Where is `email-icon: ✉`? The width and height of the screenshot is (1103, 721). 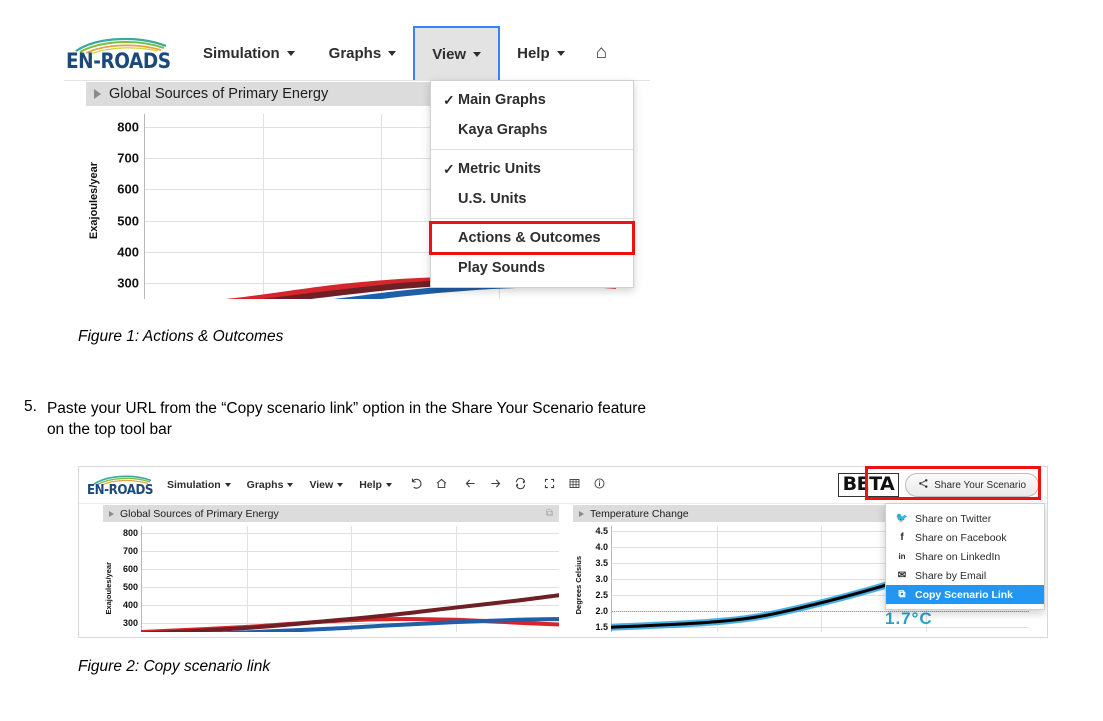
email-icon: ✉ is located at coordinates (902, 575).